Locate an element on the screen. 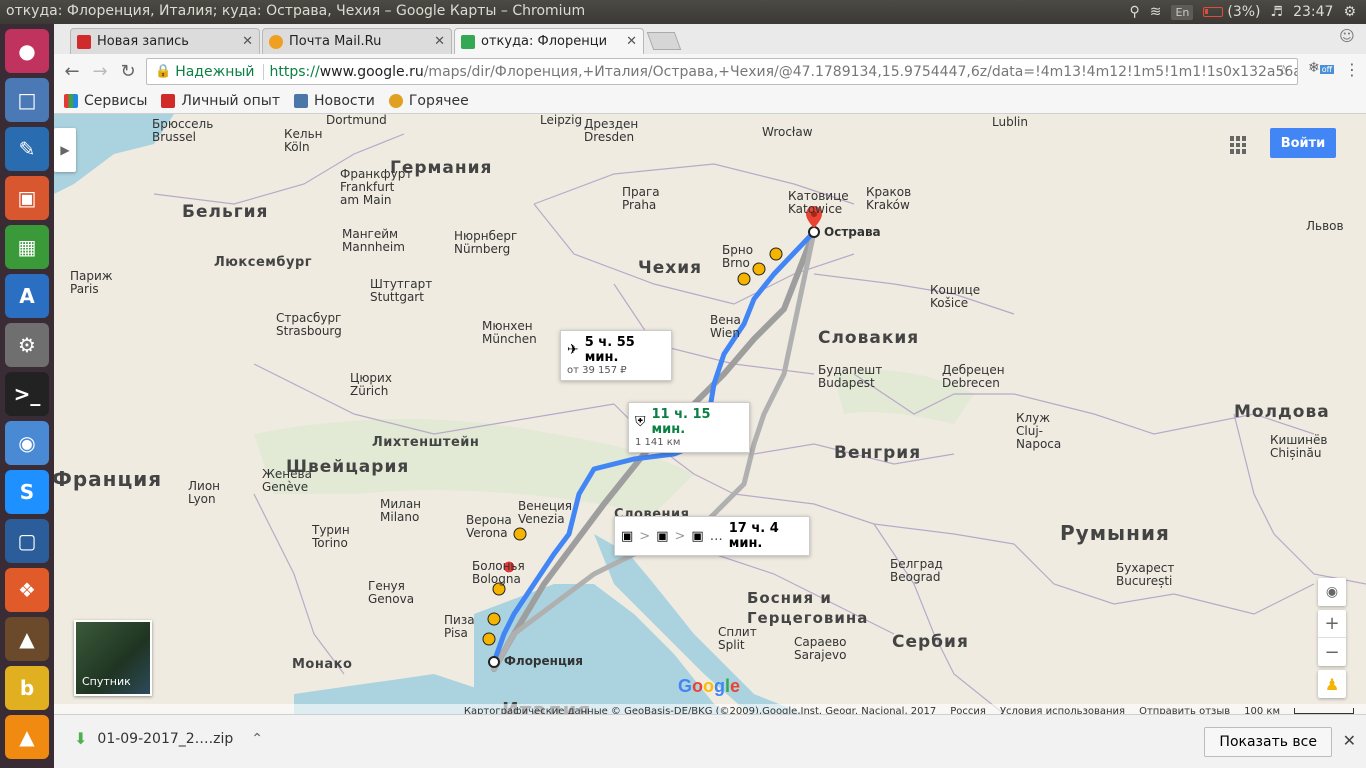 The width and height of the screenshot is (1366, 768). extension-badge: off is located at coordinates (1327, 69).